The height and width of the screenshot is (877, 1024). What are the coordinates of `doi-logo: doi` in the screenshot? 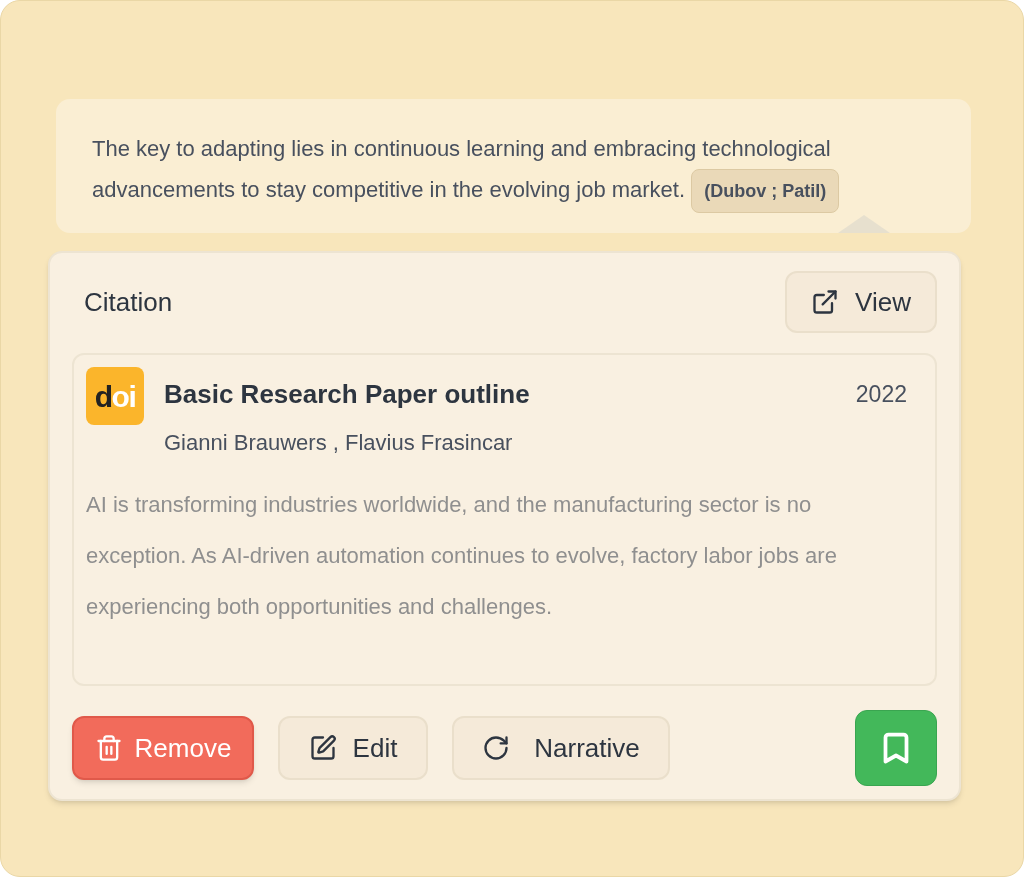 It's located at (115, 396).